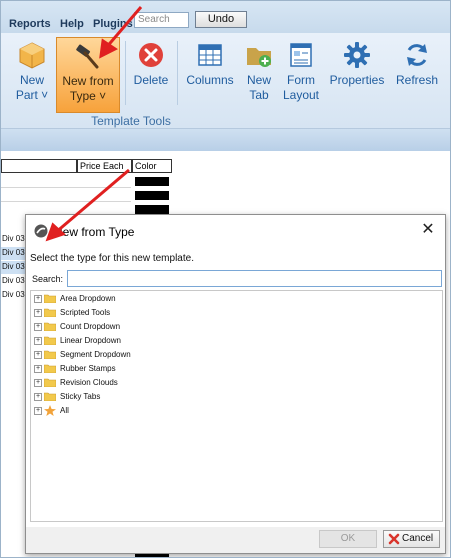 This screenshot has height=558, width=451. What do you see at coordinates (88, 368) in the screenshot?
I see `tree-item-label: Rubber Stamps` at bounding box center [88, 368].